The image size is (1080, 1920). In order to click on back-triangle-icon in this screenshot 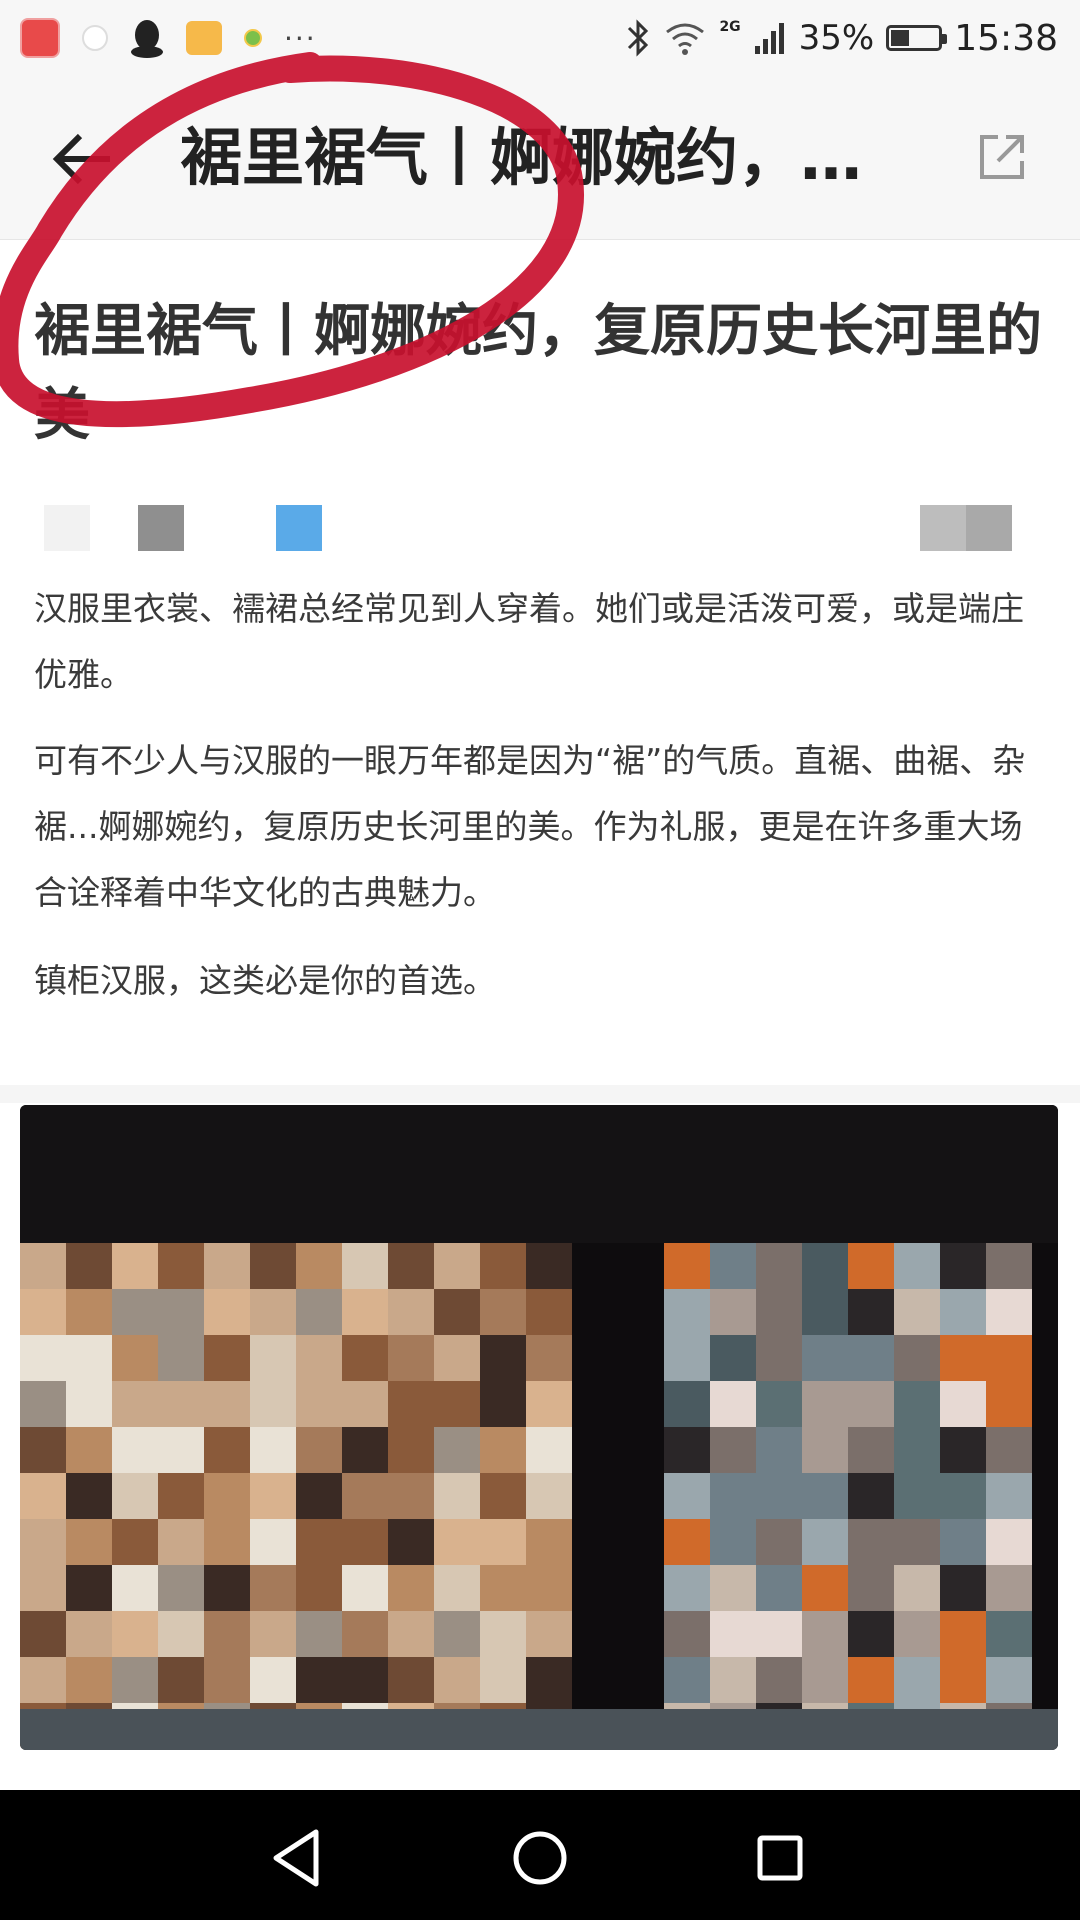, I will do `click(296, 1858)`.